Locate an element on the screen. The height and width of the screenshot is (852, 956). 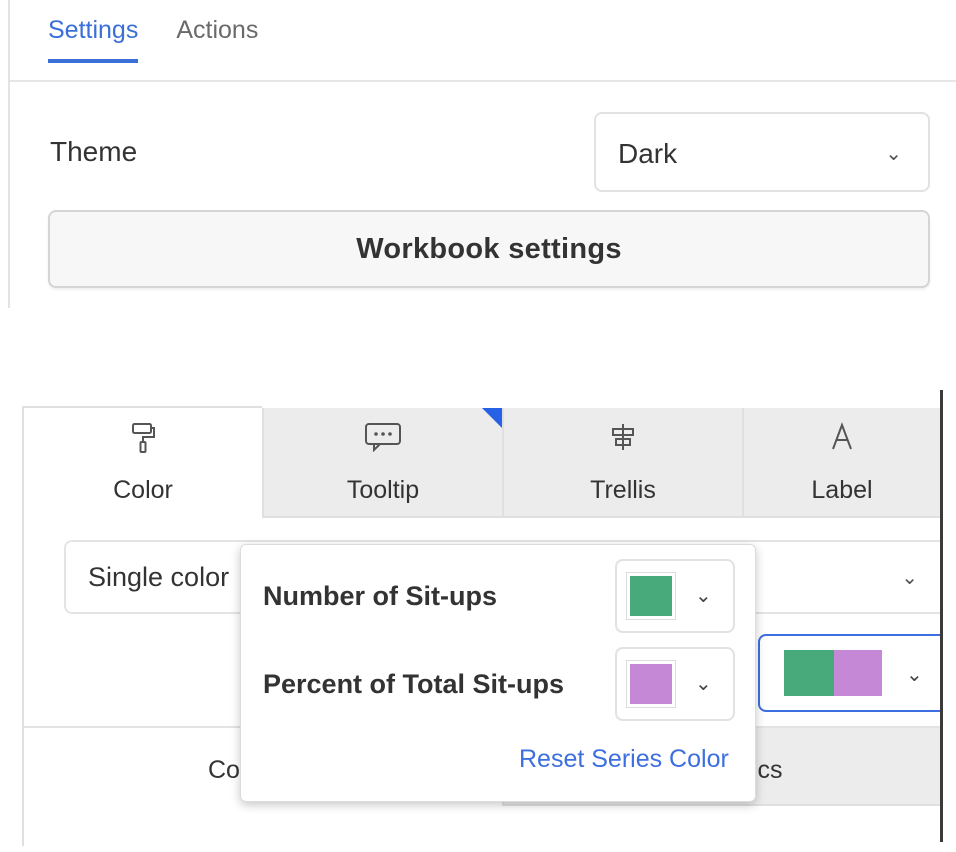
tab-label: Label is located at coordinates (841, 463).